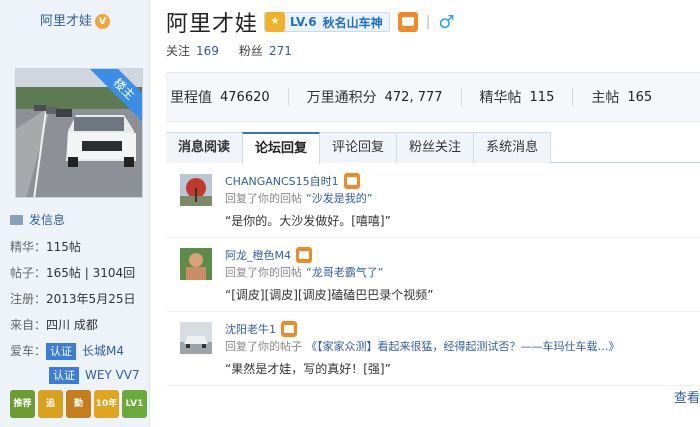  Describe the element at coordinates (22, 404) in the screenshot. I see `medal-recommend-icon: 推荐` at that location.